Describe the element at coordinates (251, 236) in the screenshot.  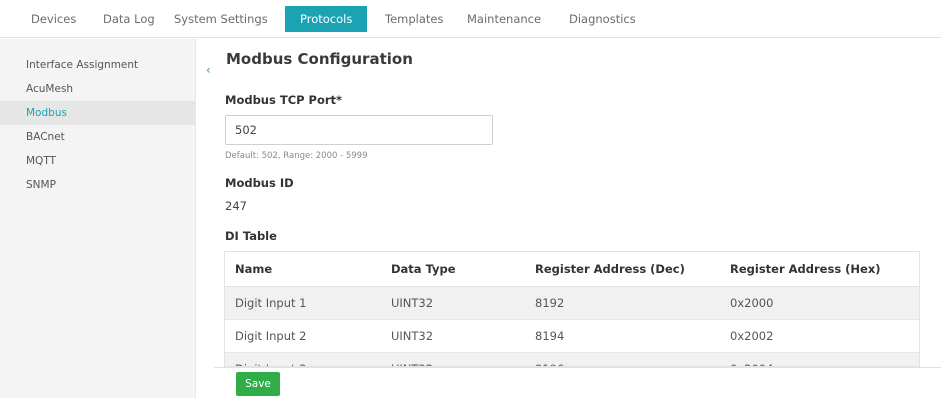
I see `di-table-label: DI Table` at that location.